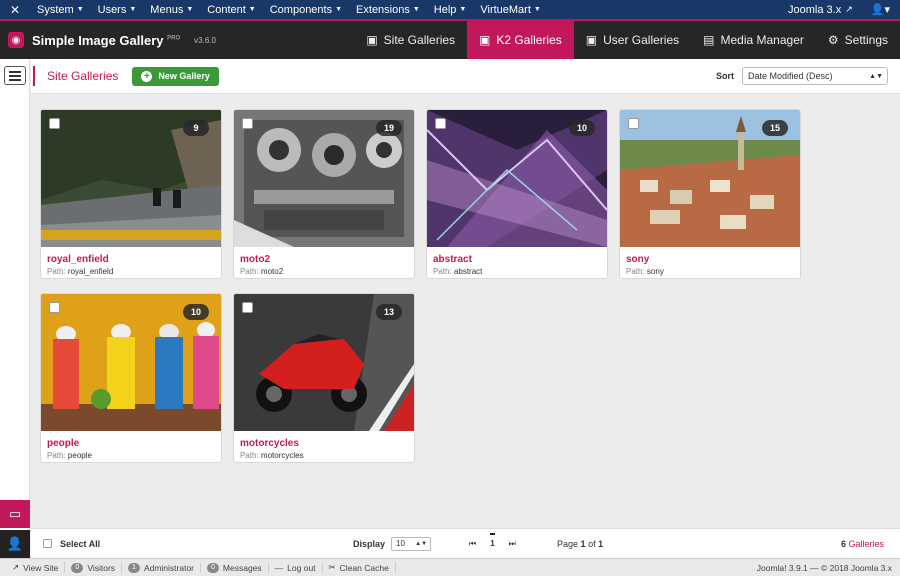 The height and width of the screenshot is (576, 900). Describe the element at coordinates (117, 10) in the screenshot. I see `menu-users: Users ▼` at that location.